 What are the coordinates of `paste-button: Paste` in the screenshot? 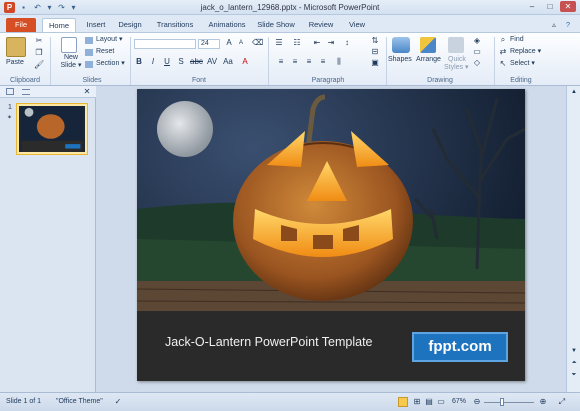 It's located at (18, 63).